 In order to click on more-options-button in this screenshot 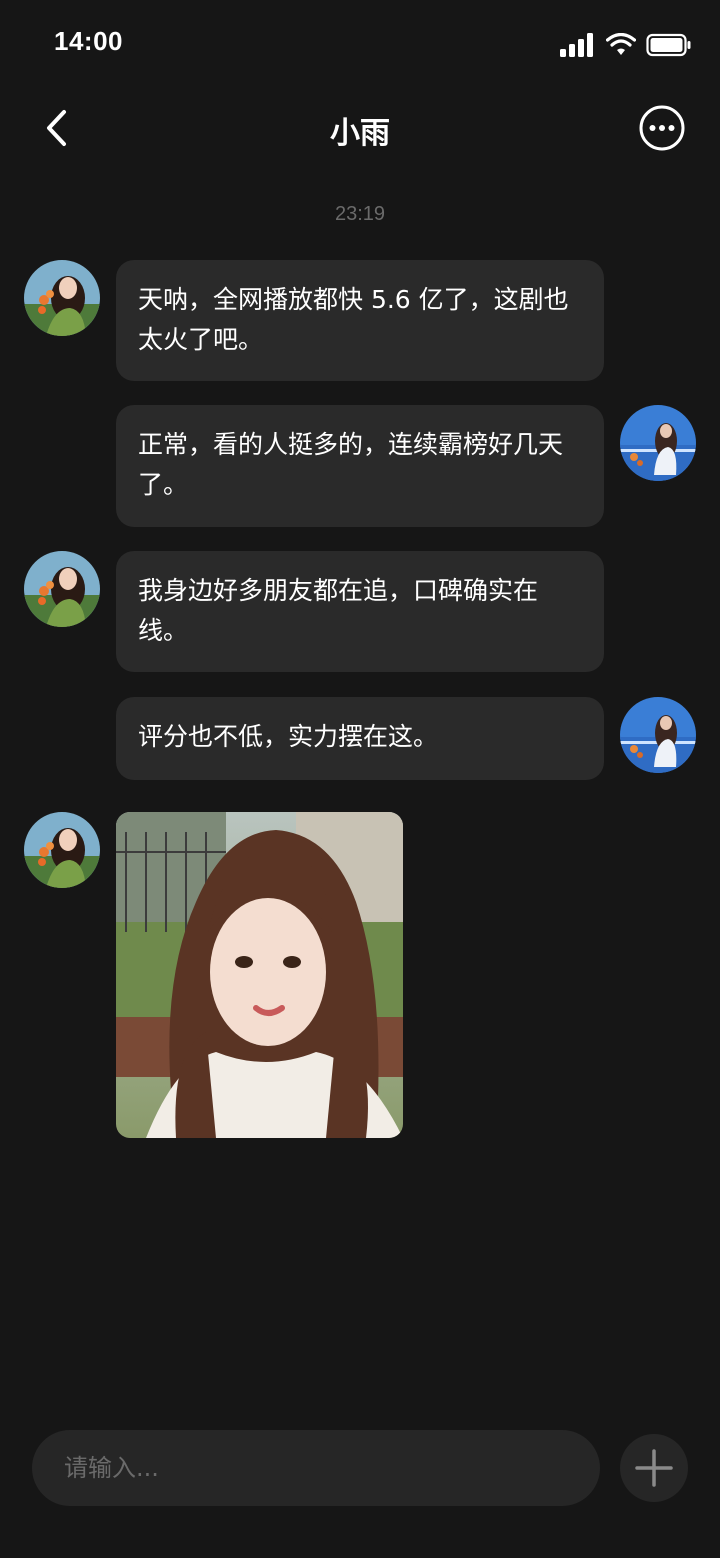, I will do `click(662, 128)`.